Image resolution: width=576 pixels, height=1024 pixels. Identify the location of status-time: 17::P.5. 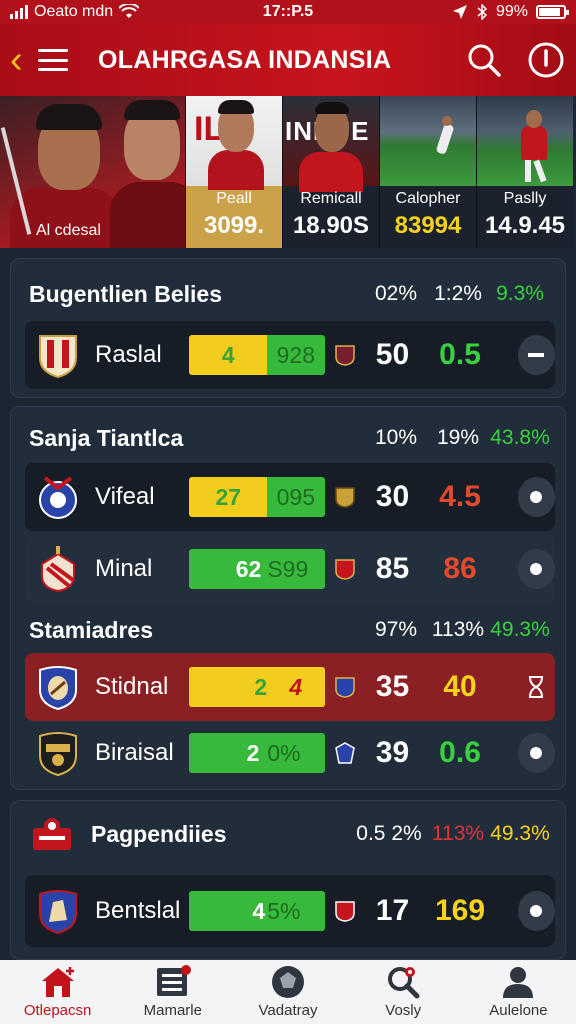
(288, 11).